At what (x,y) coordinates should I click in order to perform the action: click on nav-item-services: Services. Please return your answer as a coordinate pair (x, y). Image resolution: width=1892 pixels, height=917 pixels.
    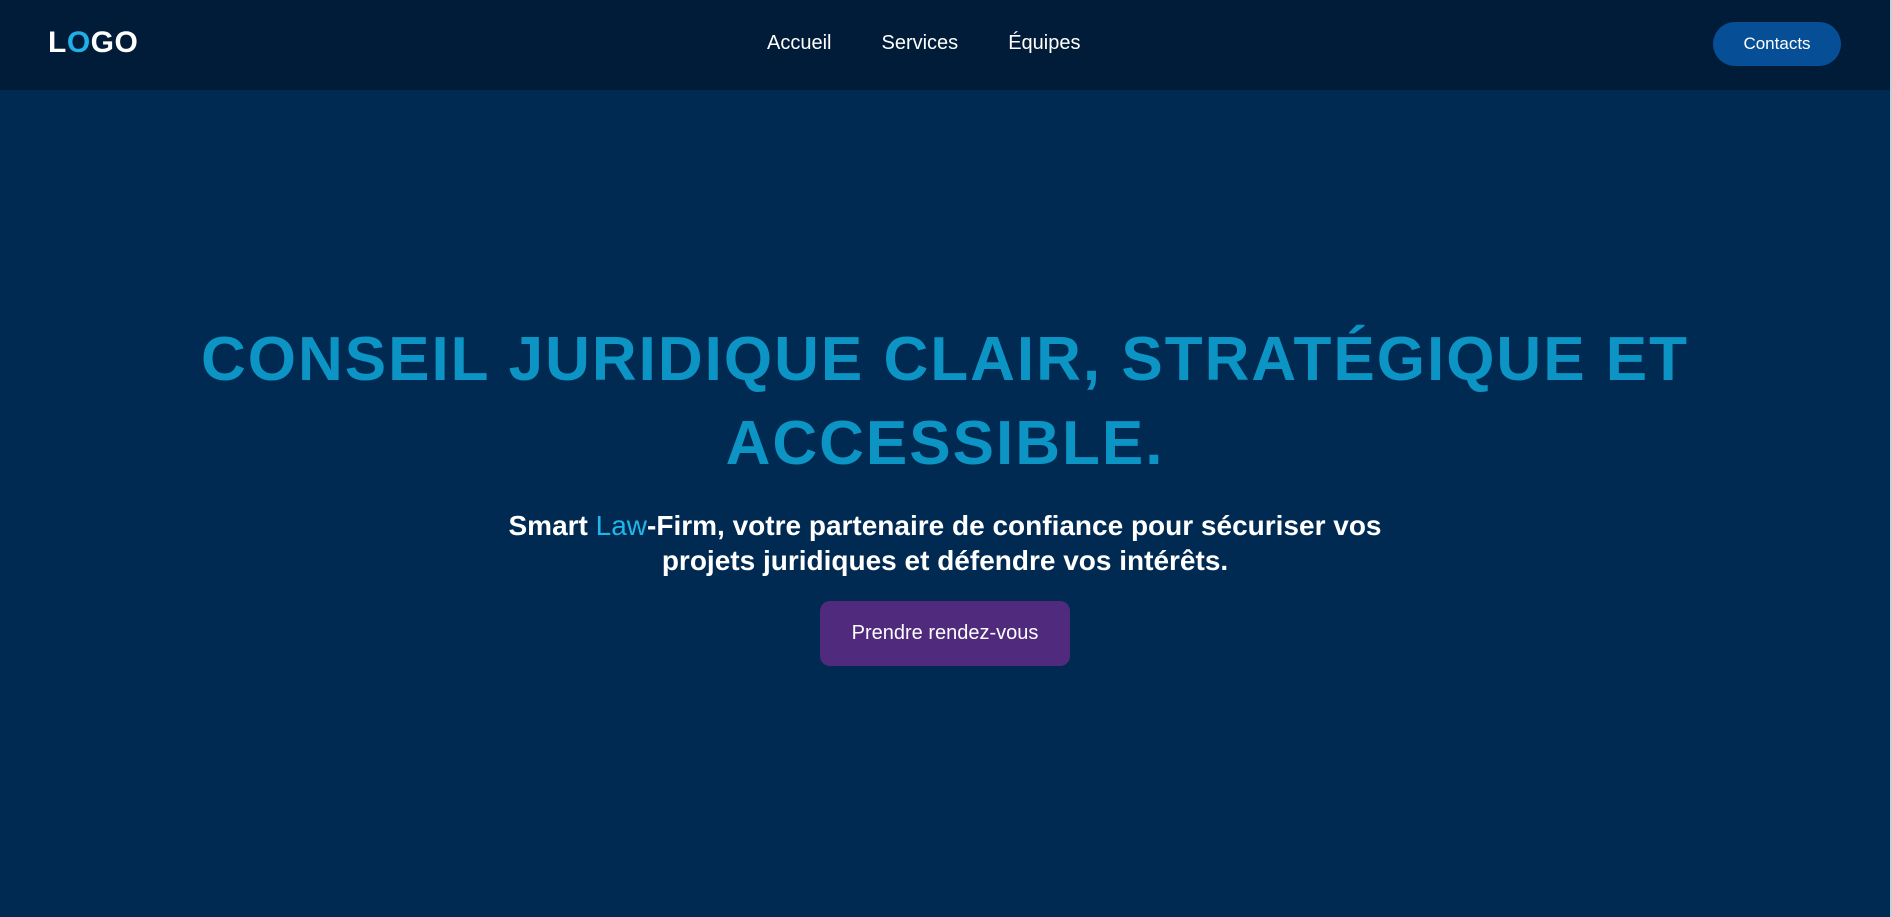
    Looking at the image, I should click on (919, 43).